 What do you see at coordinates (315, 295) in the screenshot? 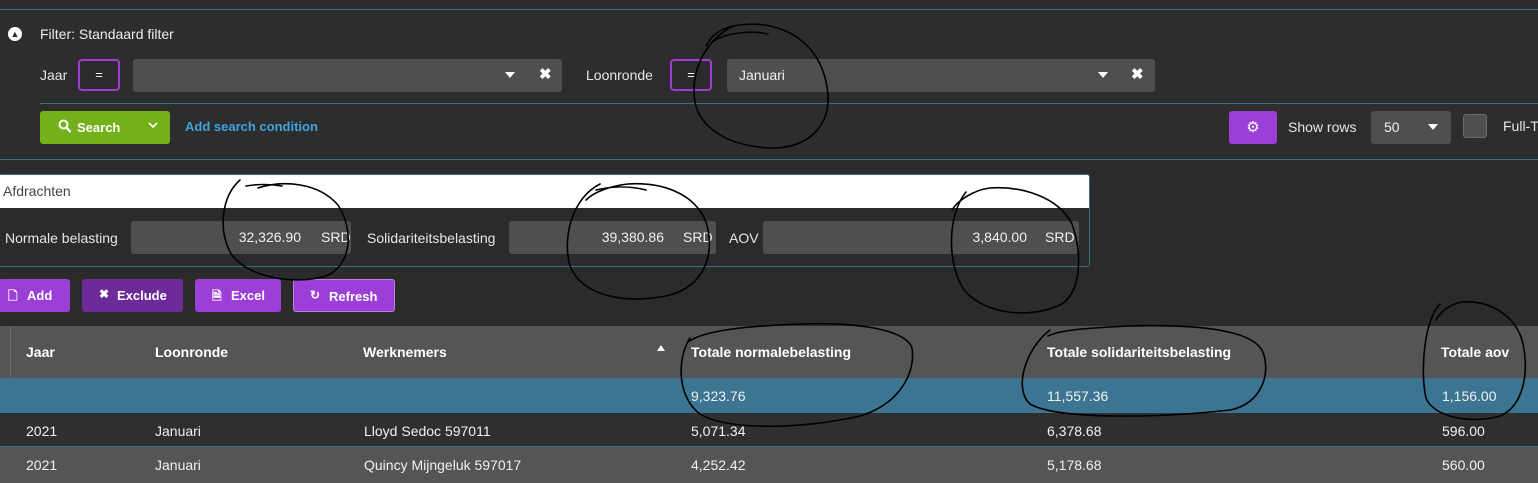
I see `refresh-icon: ↻` at bounding box center [315, 295].